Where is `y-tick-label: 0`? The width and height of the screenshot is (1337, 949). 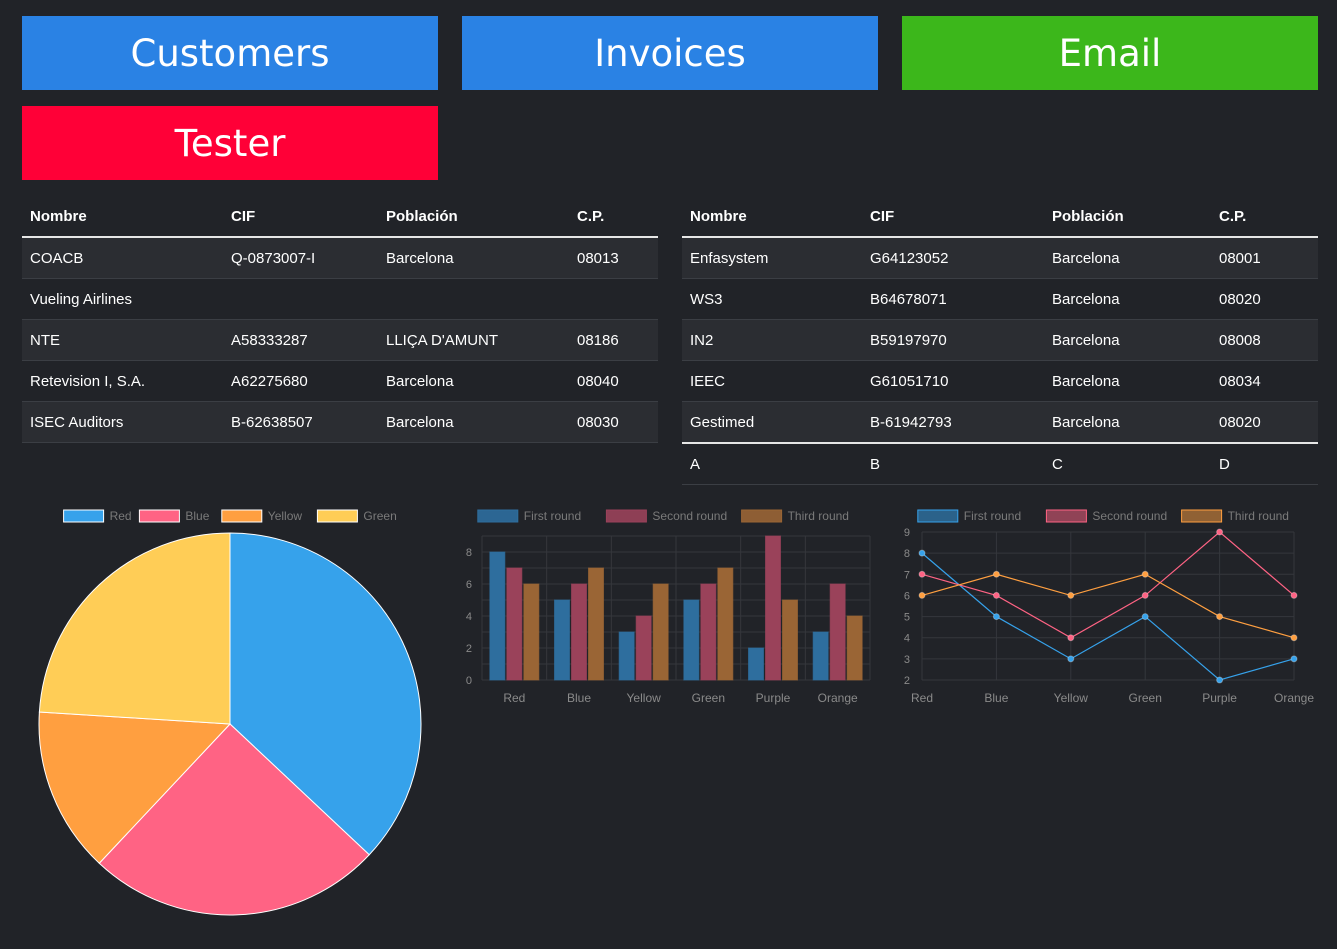 y-tick-label: 0 is located at coordinates (469, 681).